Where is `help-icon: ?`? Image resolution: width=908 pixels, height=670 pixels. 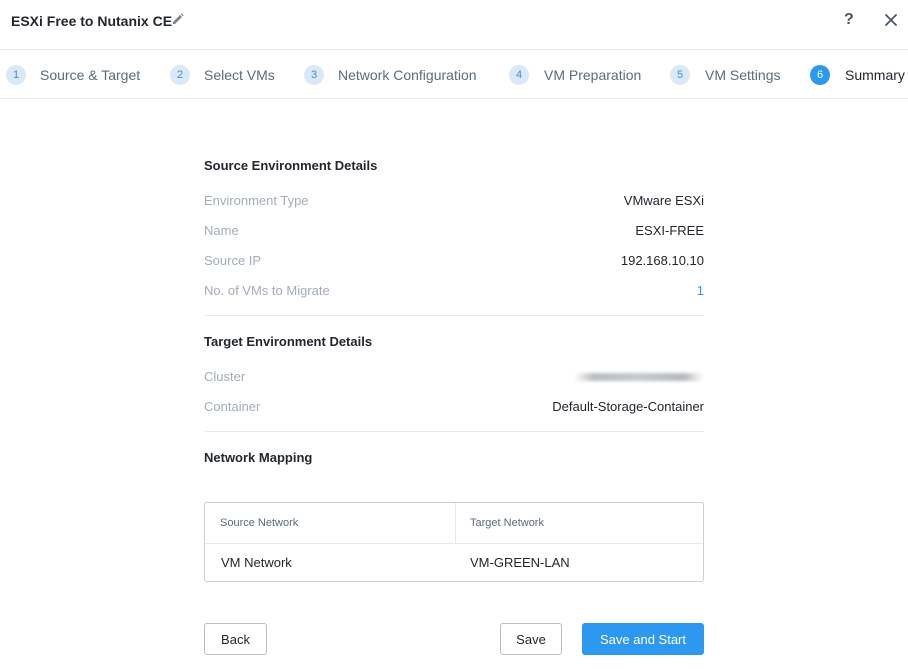 help-icon: ? is located at coordinates (849, 20).